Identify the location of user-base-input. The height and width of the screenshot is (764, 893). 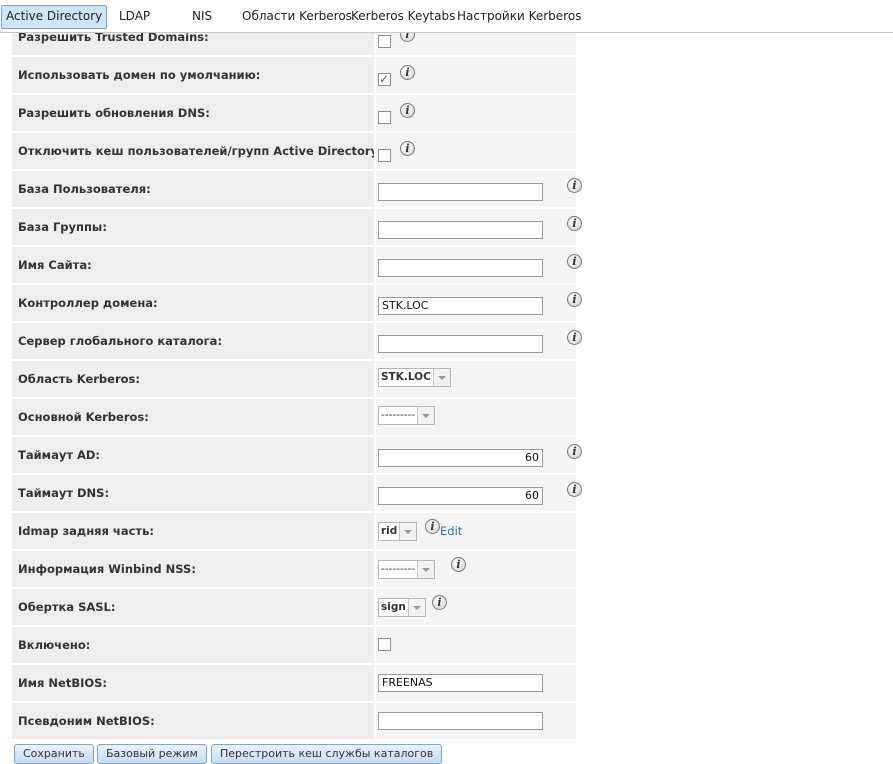
(460, 192).